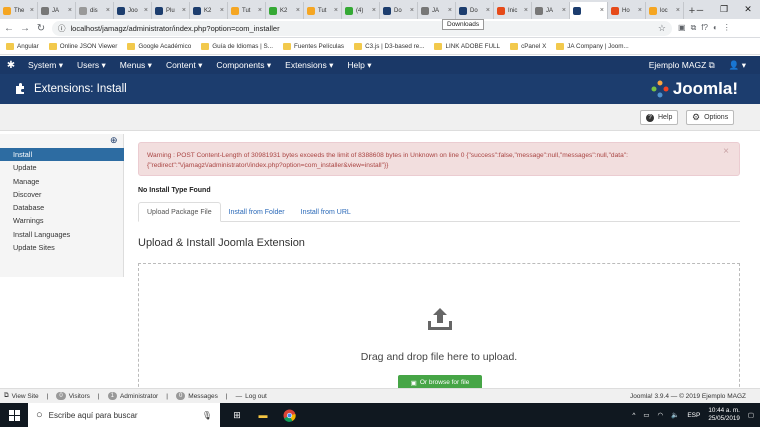  Describe the element at coordinates (62, 207) in the screenshot. I see `sidebar-item: Database` at that location.